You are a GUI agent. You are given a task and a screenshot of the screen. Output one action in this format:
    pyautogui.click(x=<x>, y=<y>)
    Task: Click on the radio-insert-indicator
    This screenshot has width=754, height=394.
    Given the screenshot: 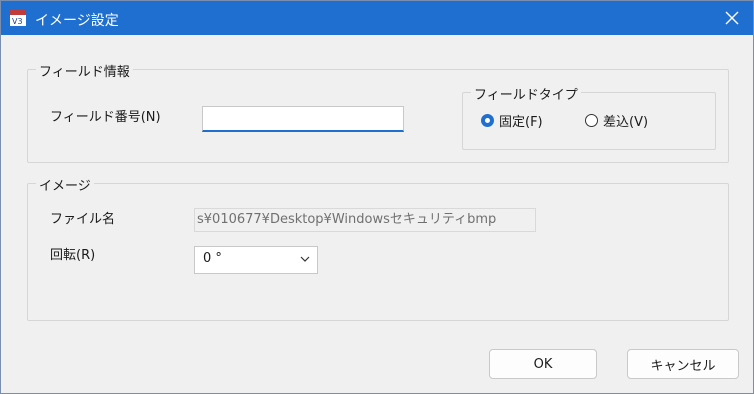 What is the action you would take?
    pyautogui.click(x=591, y=120)
    